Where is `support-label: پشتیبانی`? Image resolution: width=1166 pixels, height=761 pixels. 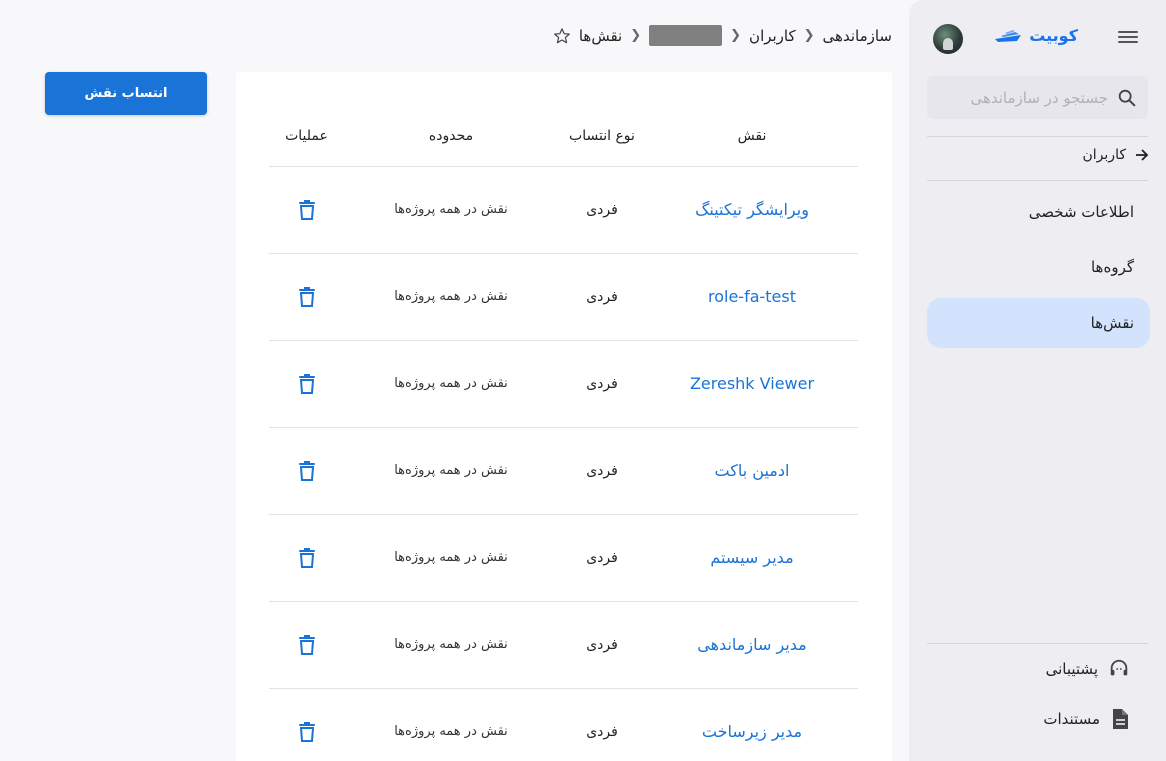 support-label: پشتیبانی is located at coordinates (1071, 669).